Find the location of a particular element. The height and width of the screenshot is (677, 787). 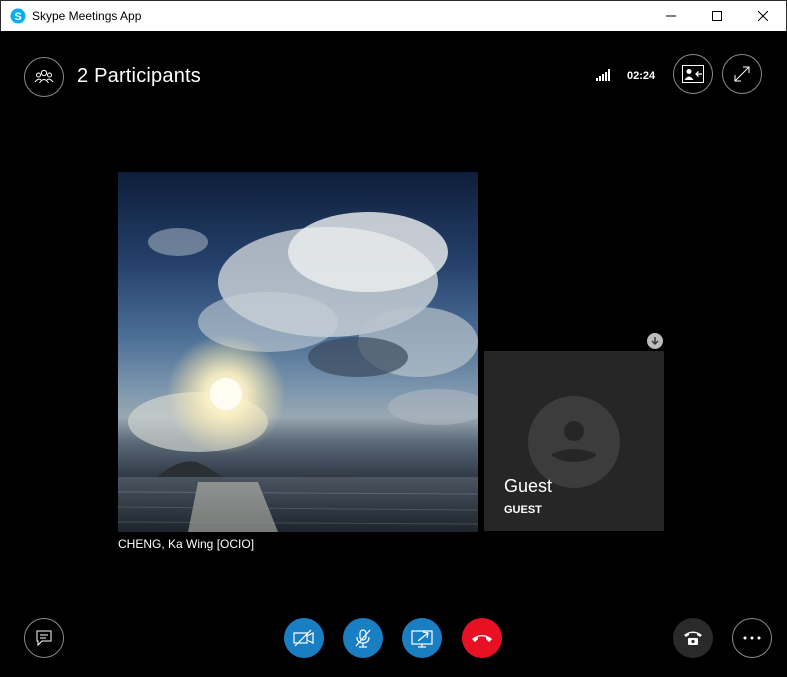

end-call-icon is located at coordinates (482, 638).